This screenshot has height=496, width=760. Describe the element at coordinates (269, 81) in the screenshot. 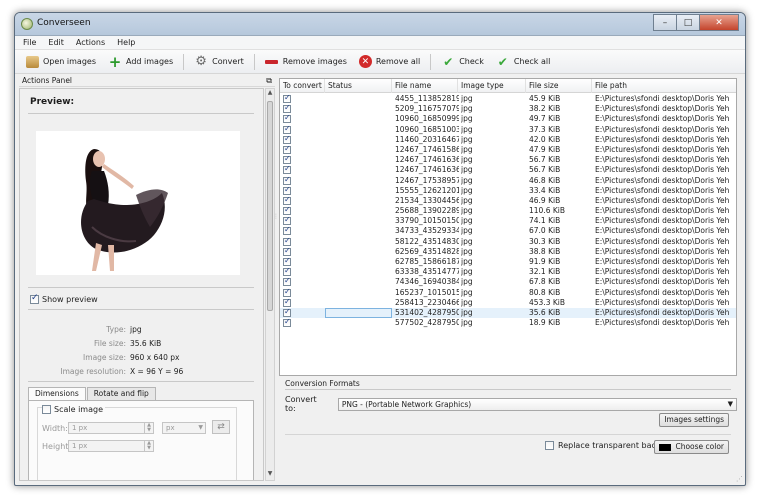

I see `undock-icon: ⧉` at that location.